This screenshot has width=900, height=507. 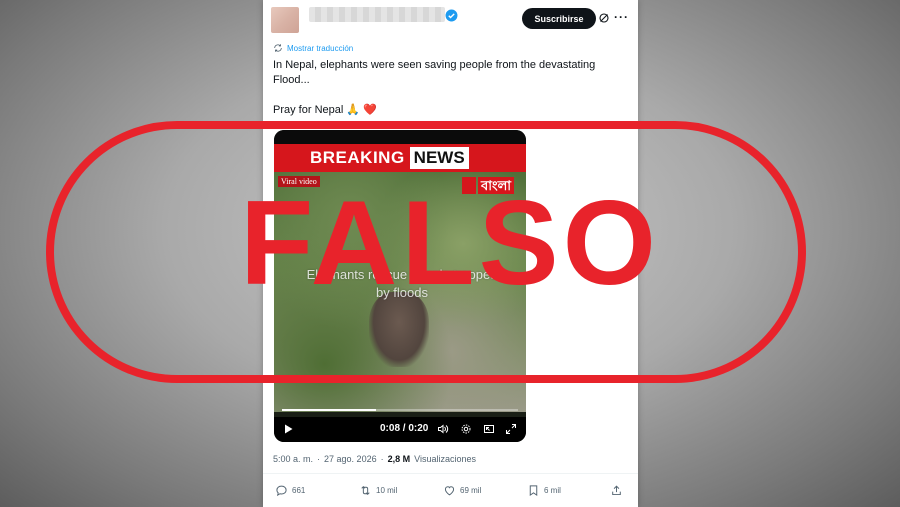 I want to click on repost-count: 10 mil, so click(x=387, y=490).